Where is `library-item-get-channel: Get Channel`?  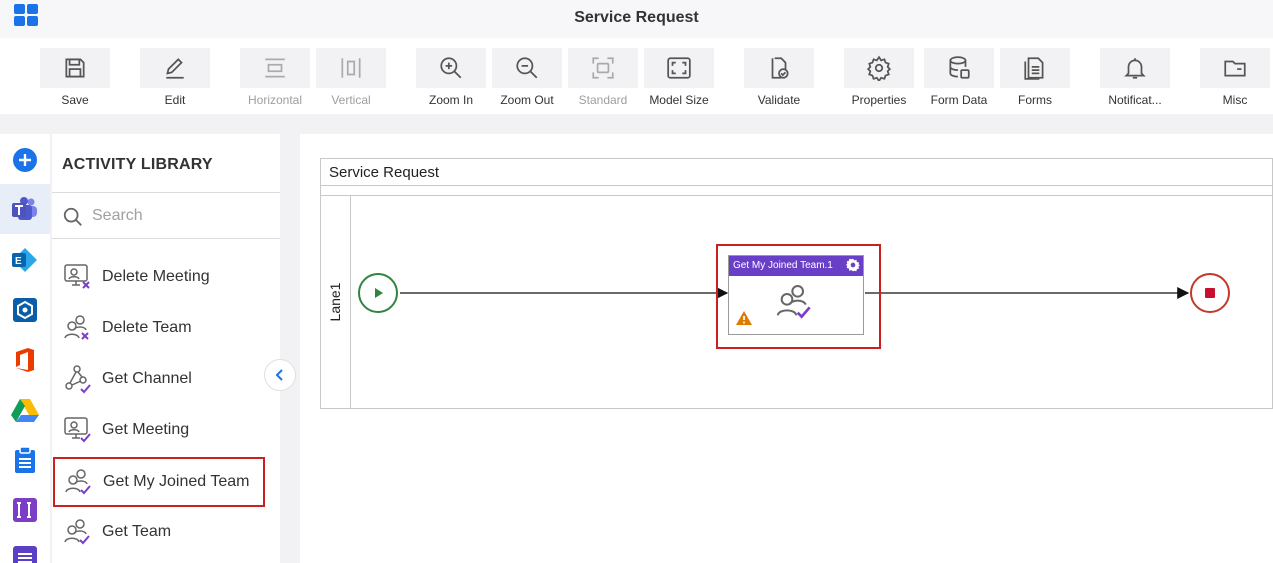 library-item-get-channel: Get Channel is located at coordinates (159, 379).